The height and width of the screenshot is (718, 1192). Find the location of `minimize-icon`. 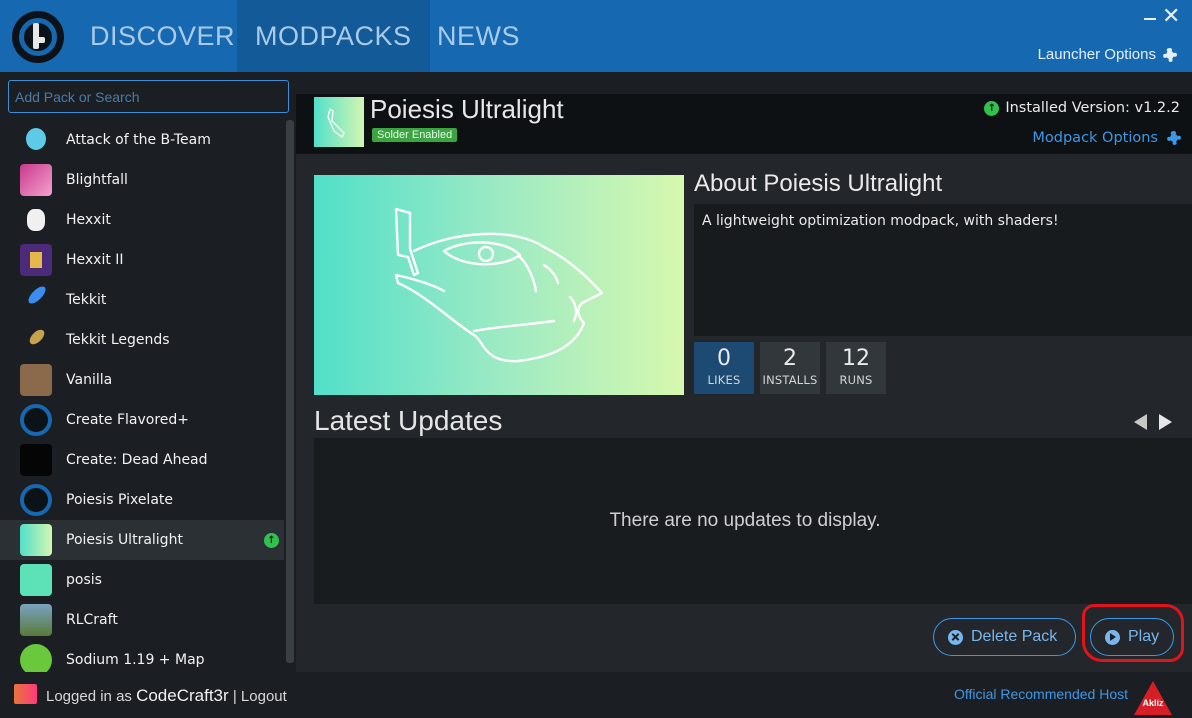

minimize-icon is located at coordinates (1150, 13).